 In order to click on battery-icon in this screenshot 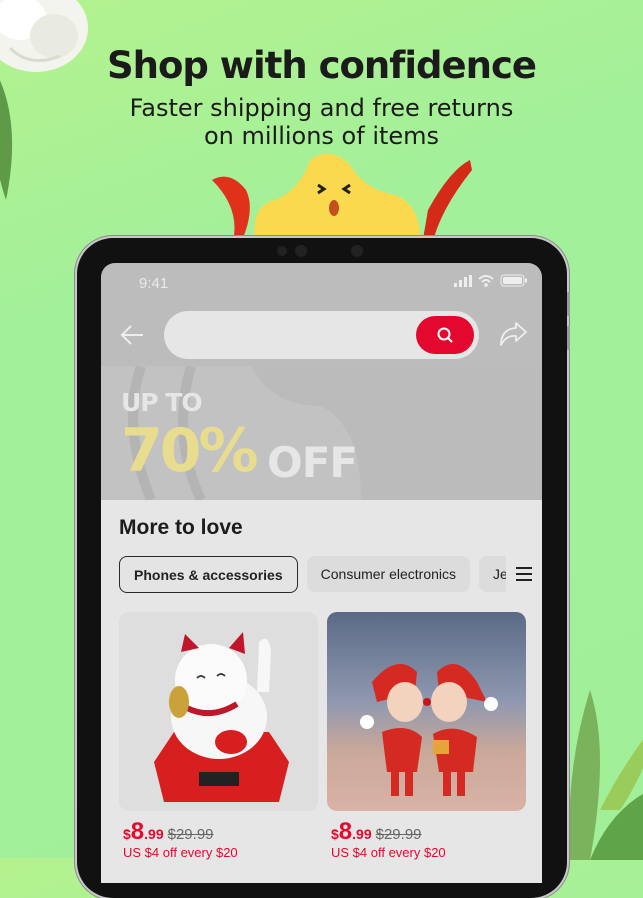, I will do `click(513, 280)`.